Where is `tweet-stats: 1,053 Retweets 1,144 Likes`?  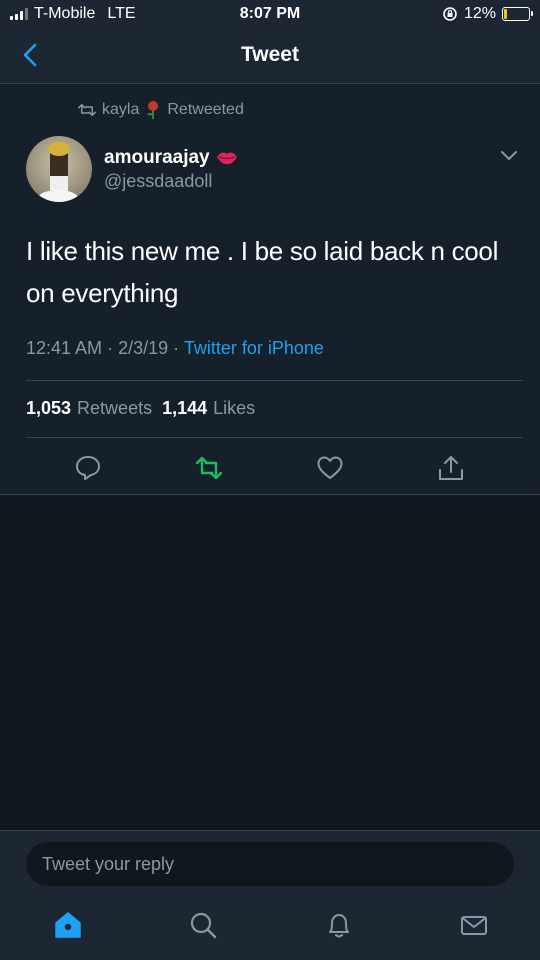
tweet-stats: 1,053 Retweets 1,144 Likes is located at coordinates (140, 408).